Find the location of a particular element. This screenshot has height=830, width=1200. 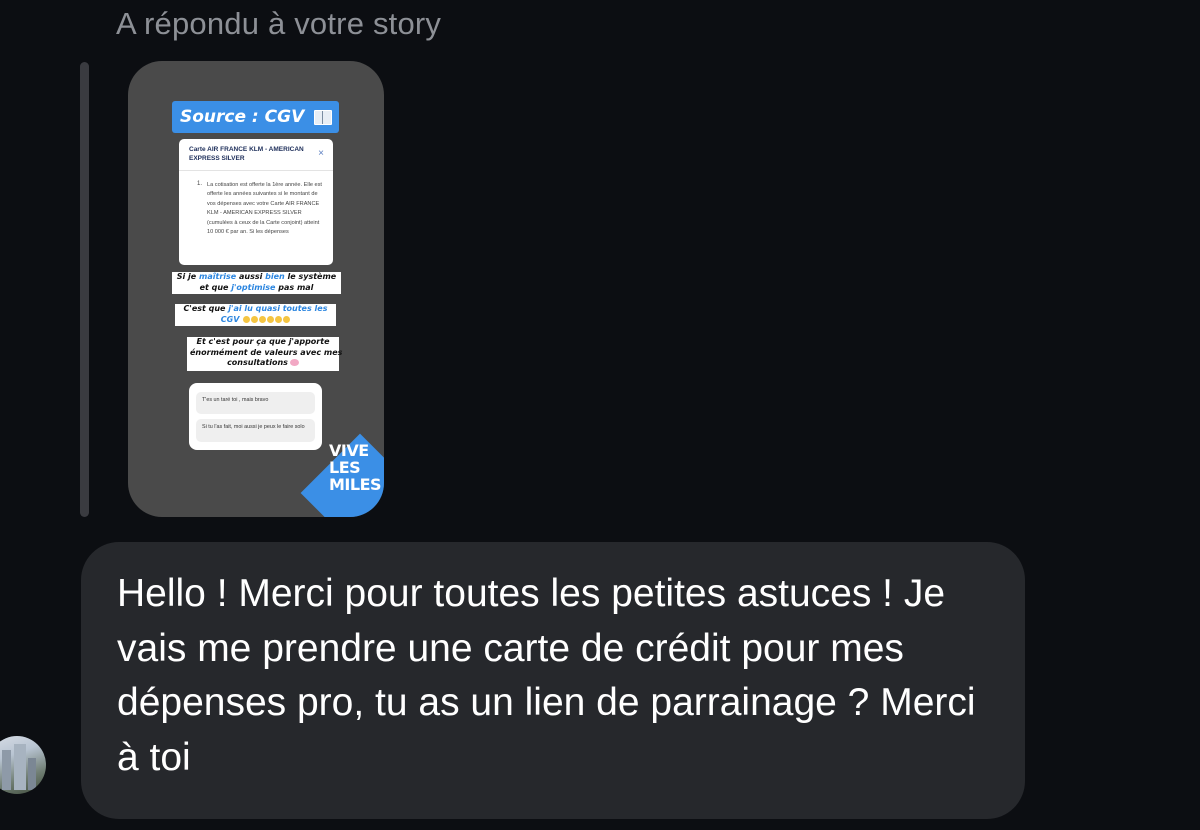

sticker-text: énormément de valeurs avec mes is located at coordinates (266, 352).